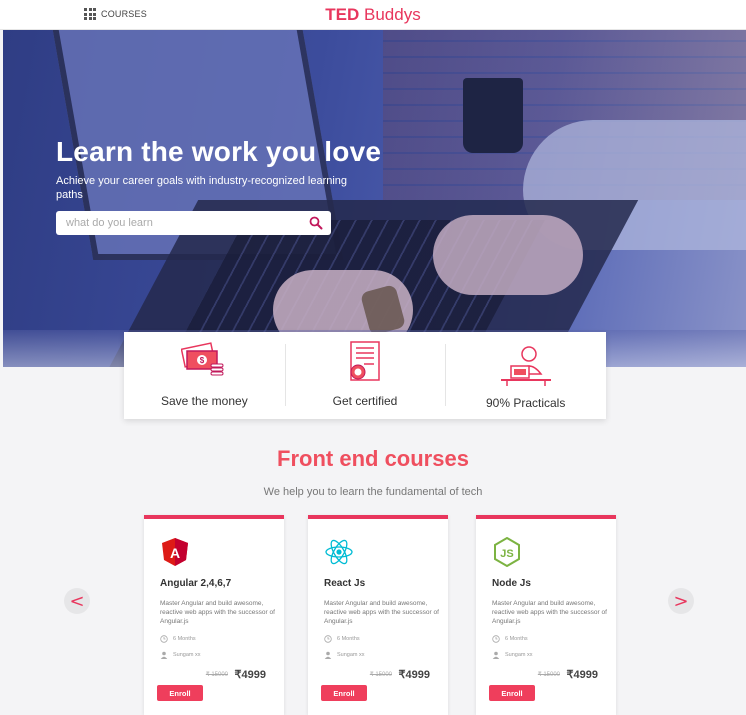  Describe the element at coordinates (339, 552) in the screenshot. I see `react-icon` at that location.